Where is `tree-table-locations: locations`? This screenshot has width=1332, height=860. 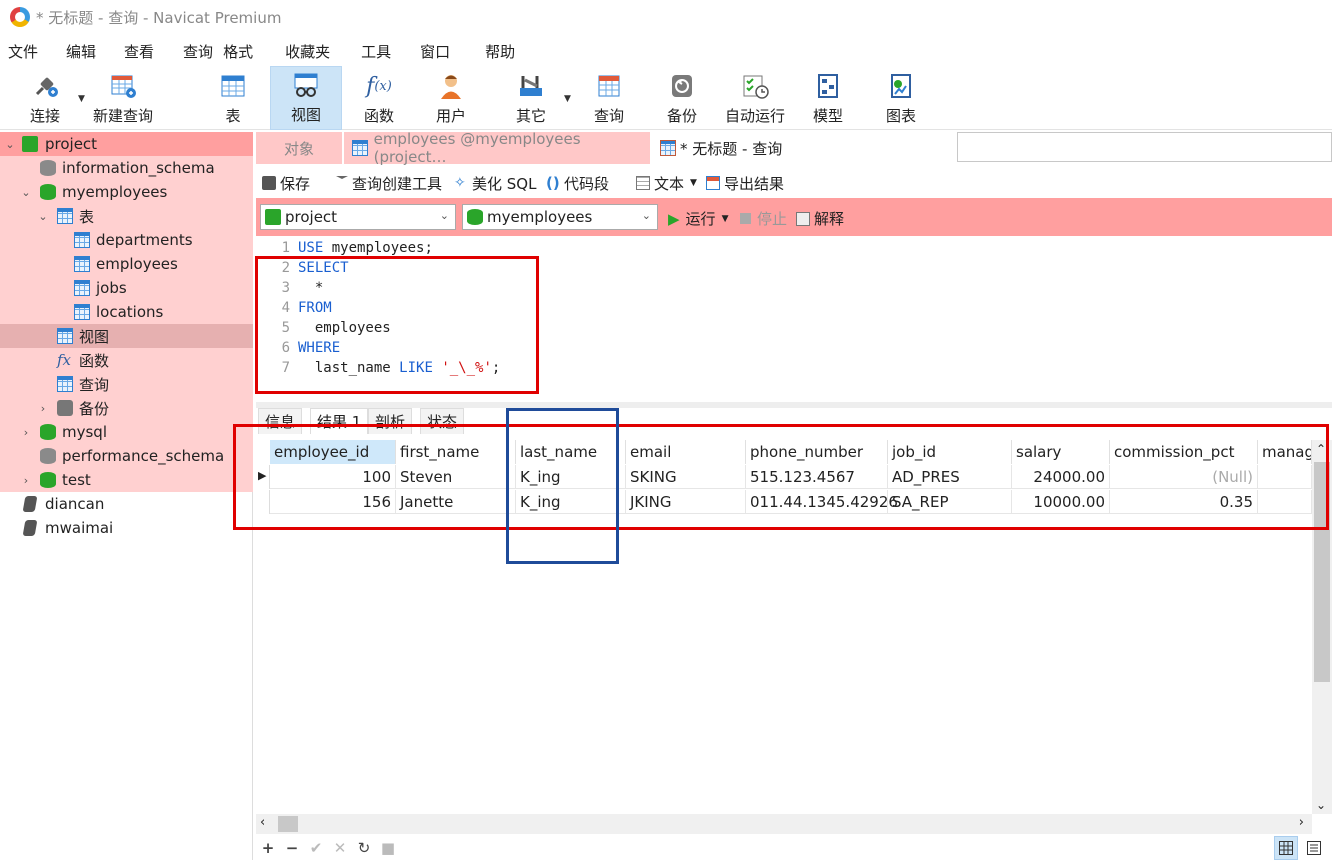 tree-table-locations: locations is located at coordinates (126, 312).